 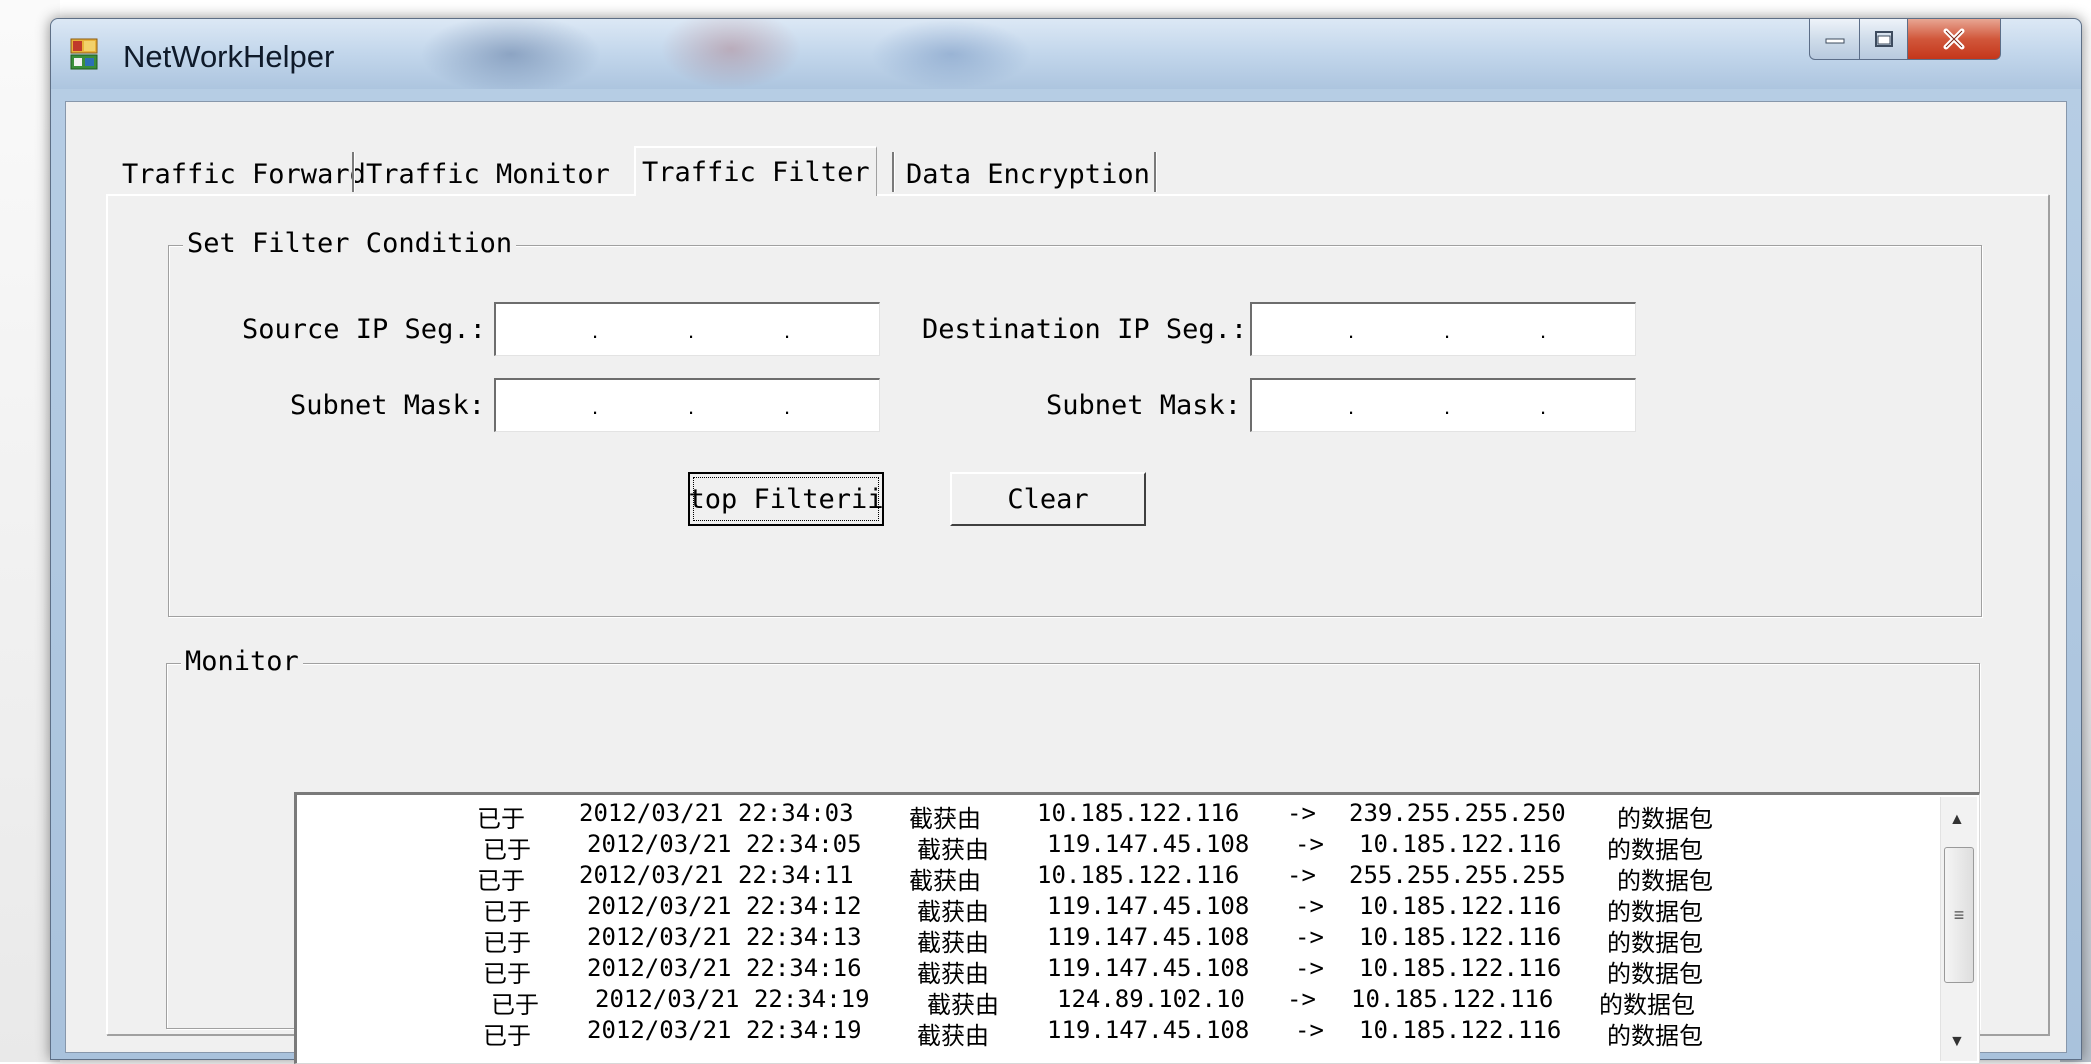 What do you see at coordinates (364, 329) in the screenshot?
I see `source-ip-label: Source IP Seg.:` at bounding box center [364, 329].